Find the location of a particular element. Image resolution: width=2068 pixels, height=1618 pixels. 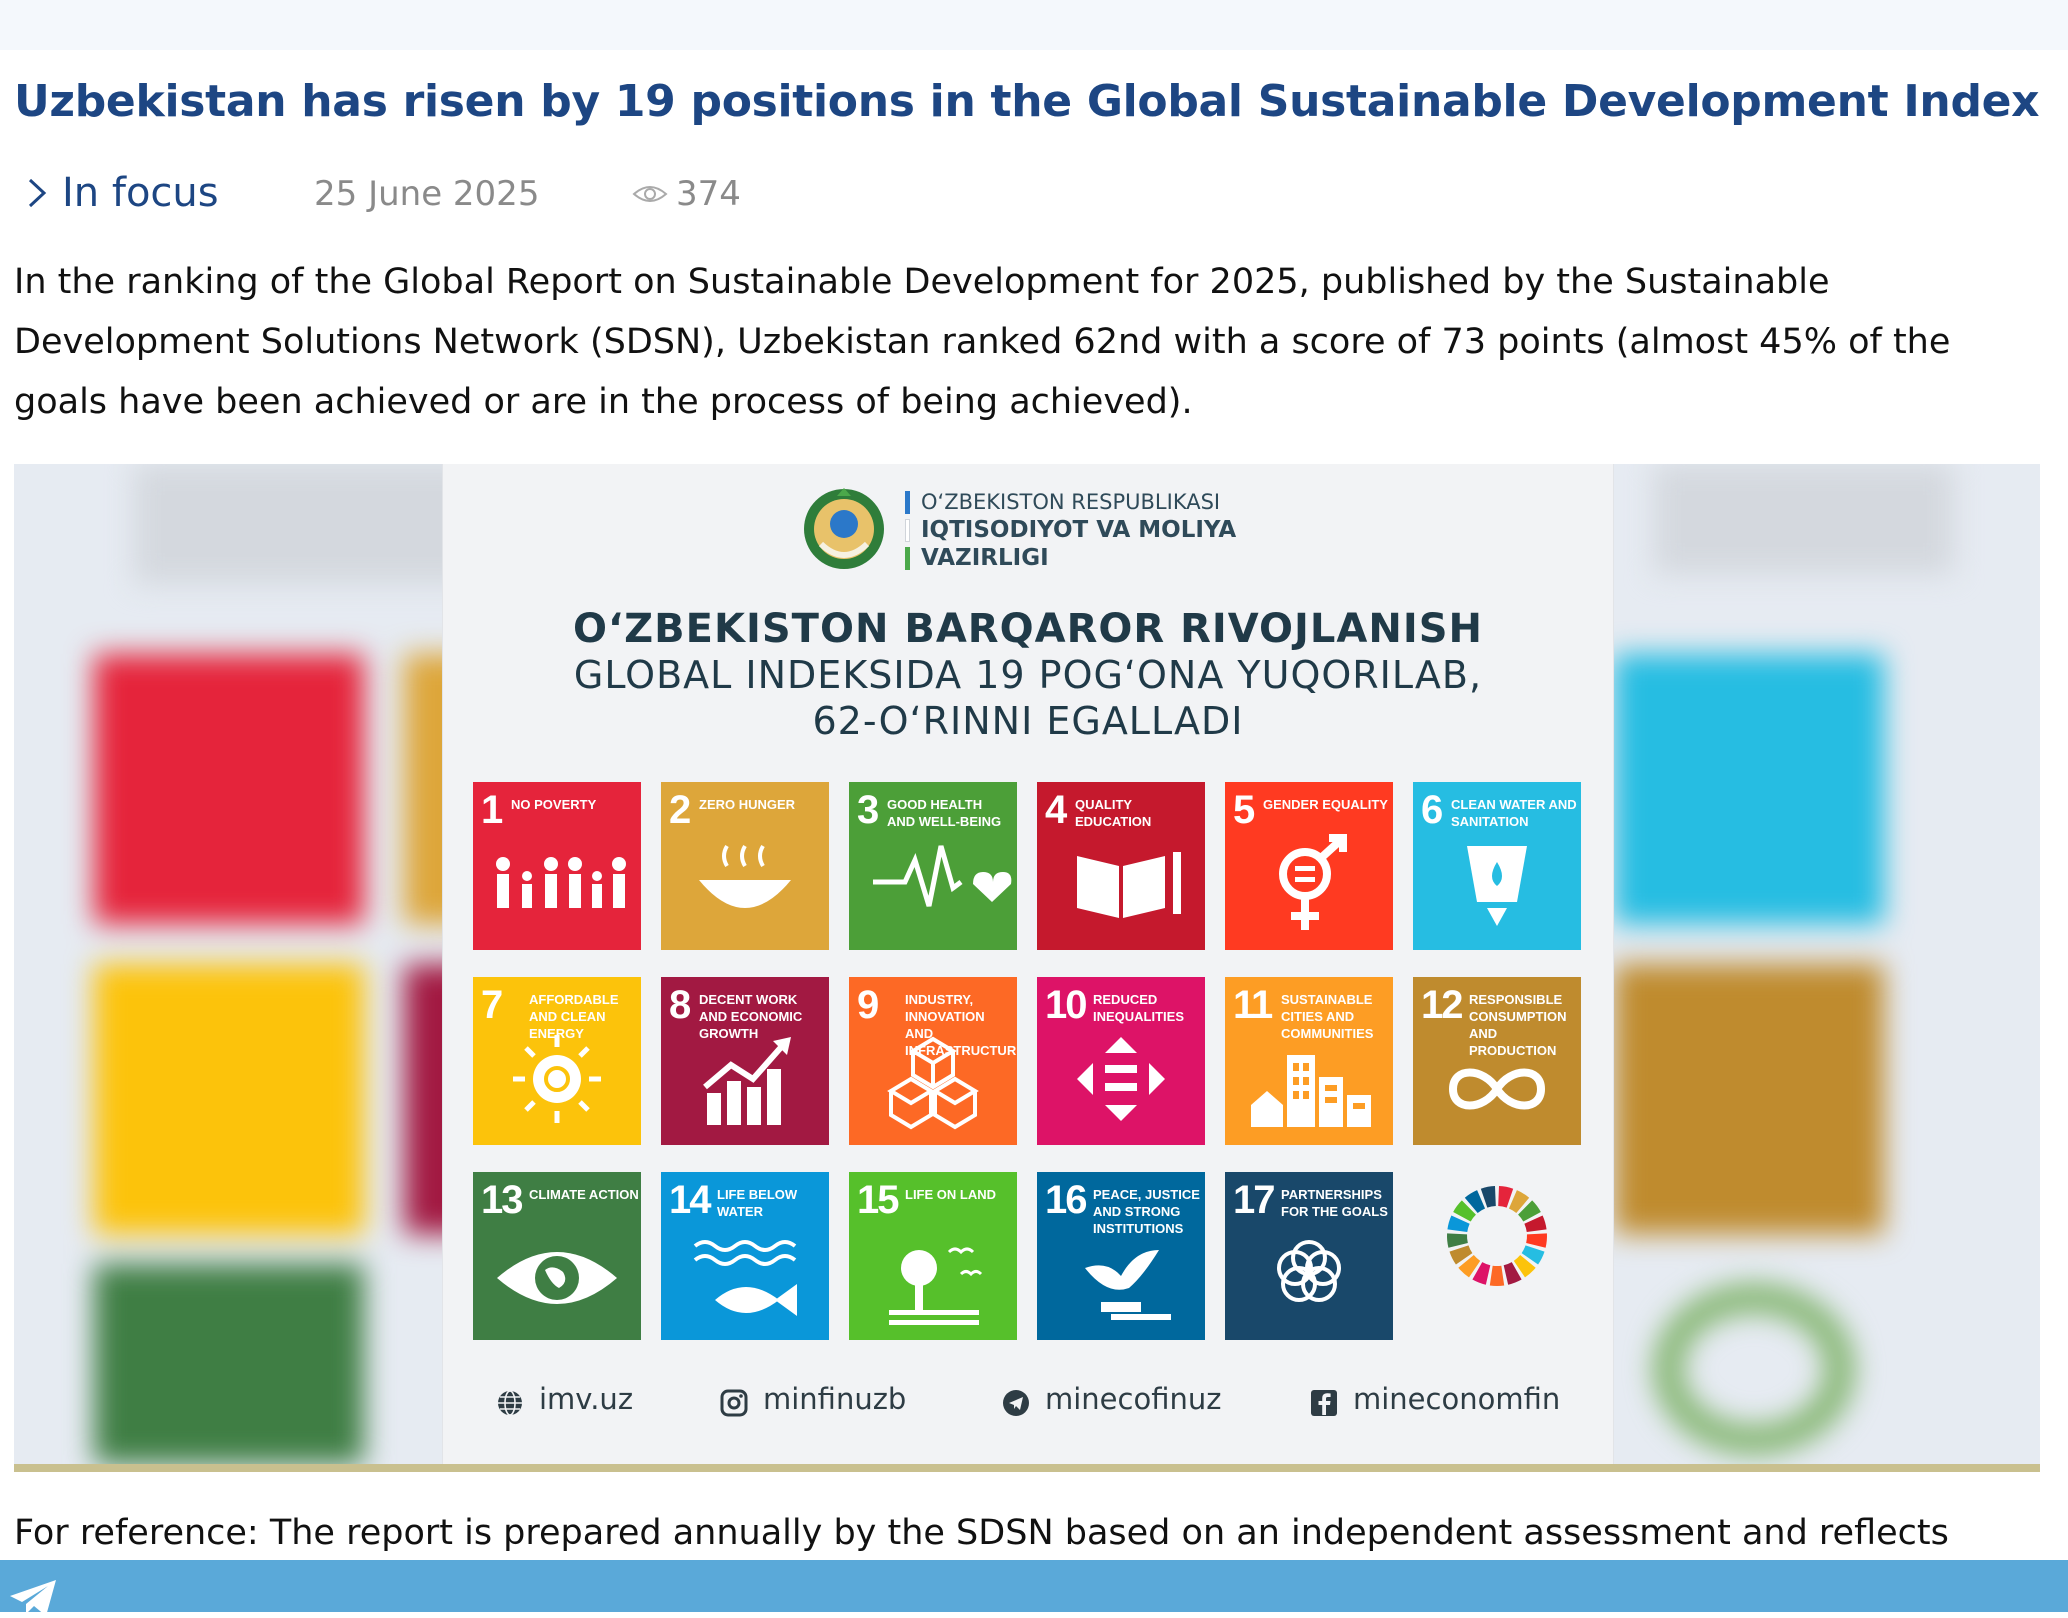

tree-birds-icon is located at coordinates (936, 1286).